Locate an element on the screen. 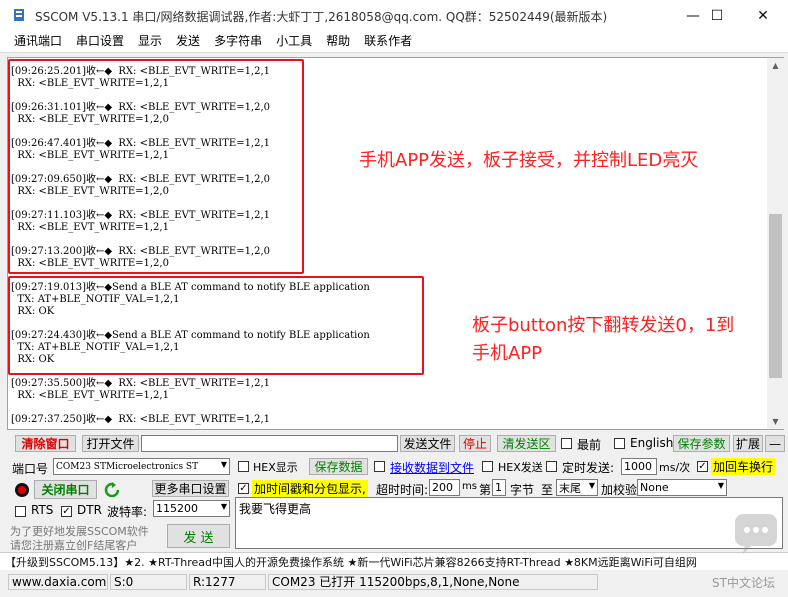 The image size is (788, 597). rts-checkbox is located at coordinates (20, 511).